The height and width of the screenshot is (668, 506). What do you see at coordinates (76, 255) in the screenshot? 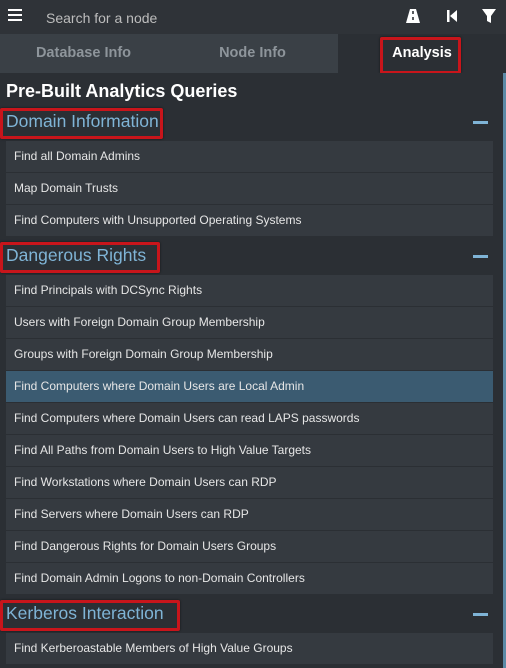
I see `section-title: Dangerous Rights` at bounding box center [76, 255].